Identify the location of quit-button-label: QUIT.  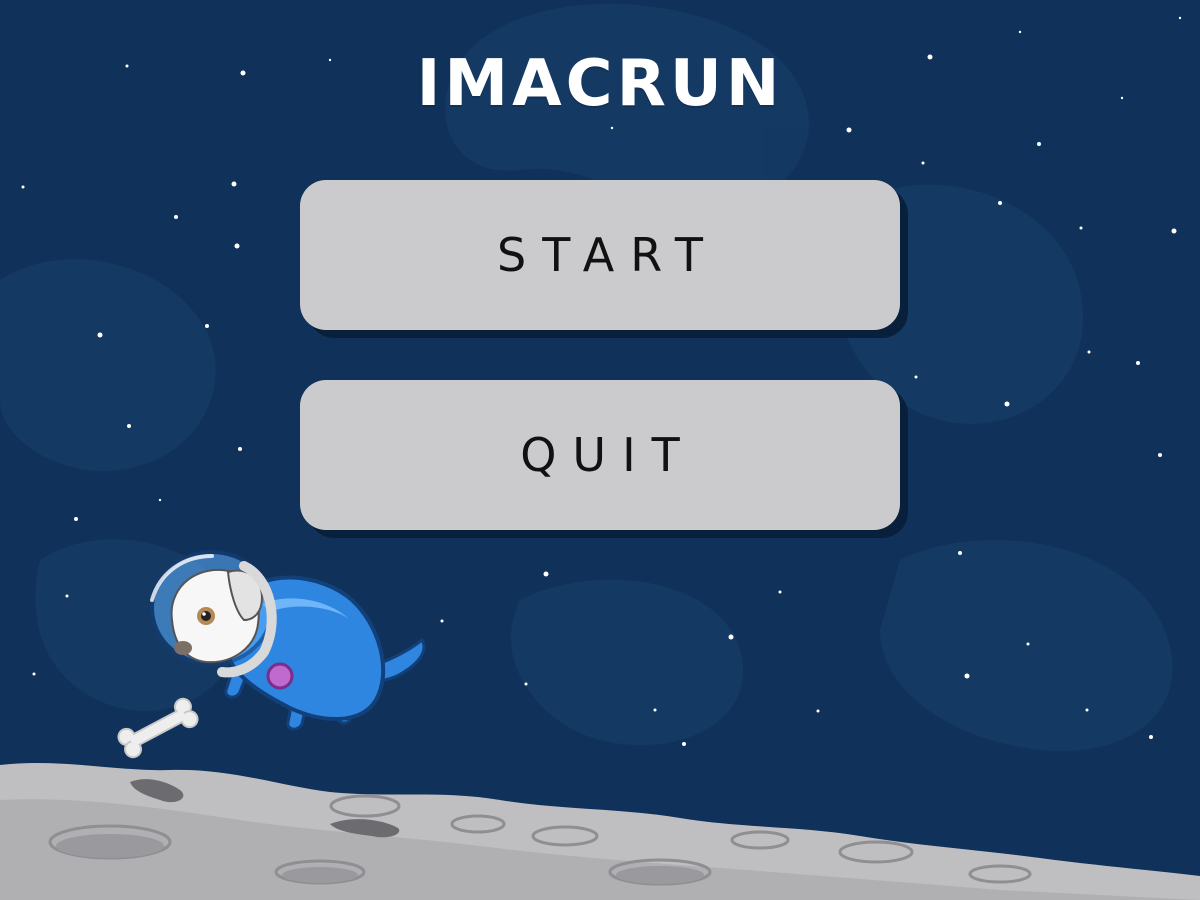
(608, 455).